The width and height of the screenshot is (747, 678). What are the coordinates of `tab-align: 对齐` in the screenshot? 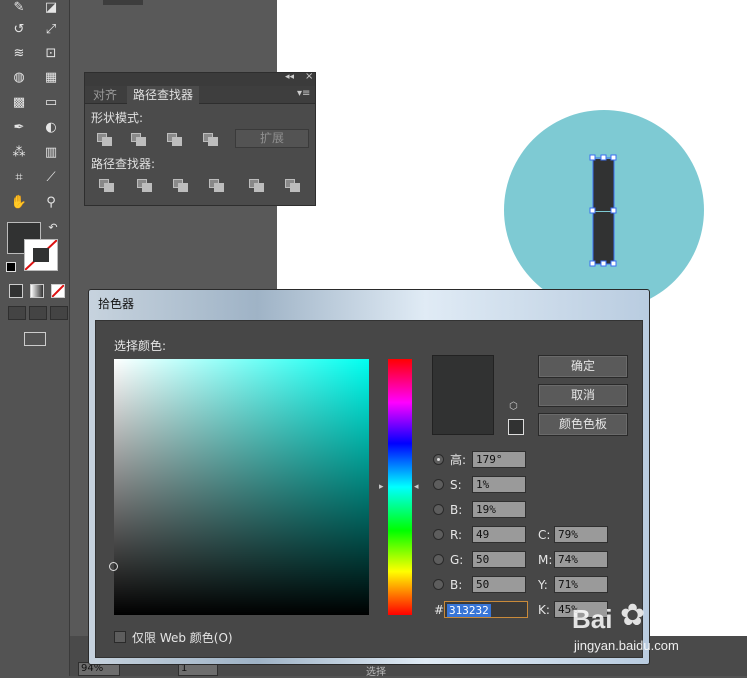 It's located at (105, 95).